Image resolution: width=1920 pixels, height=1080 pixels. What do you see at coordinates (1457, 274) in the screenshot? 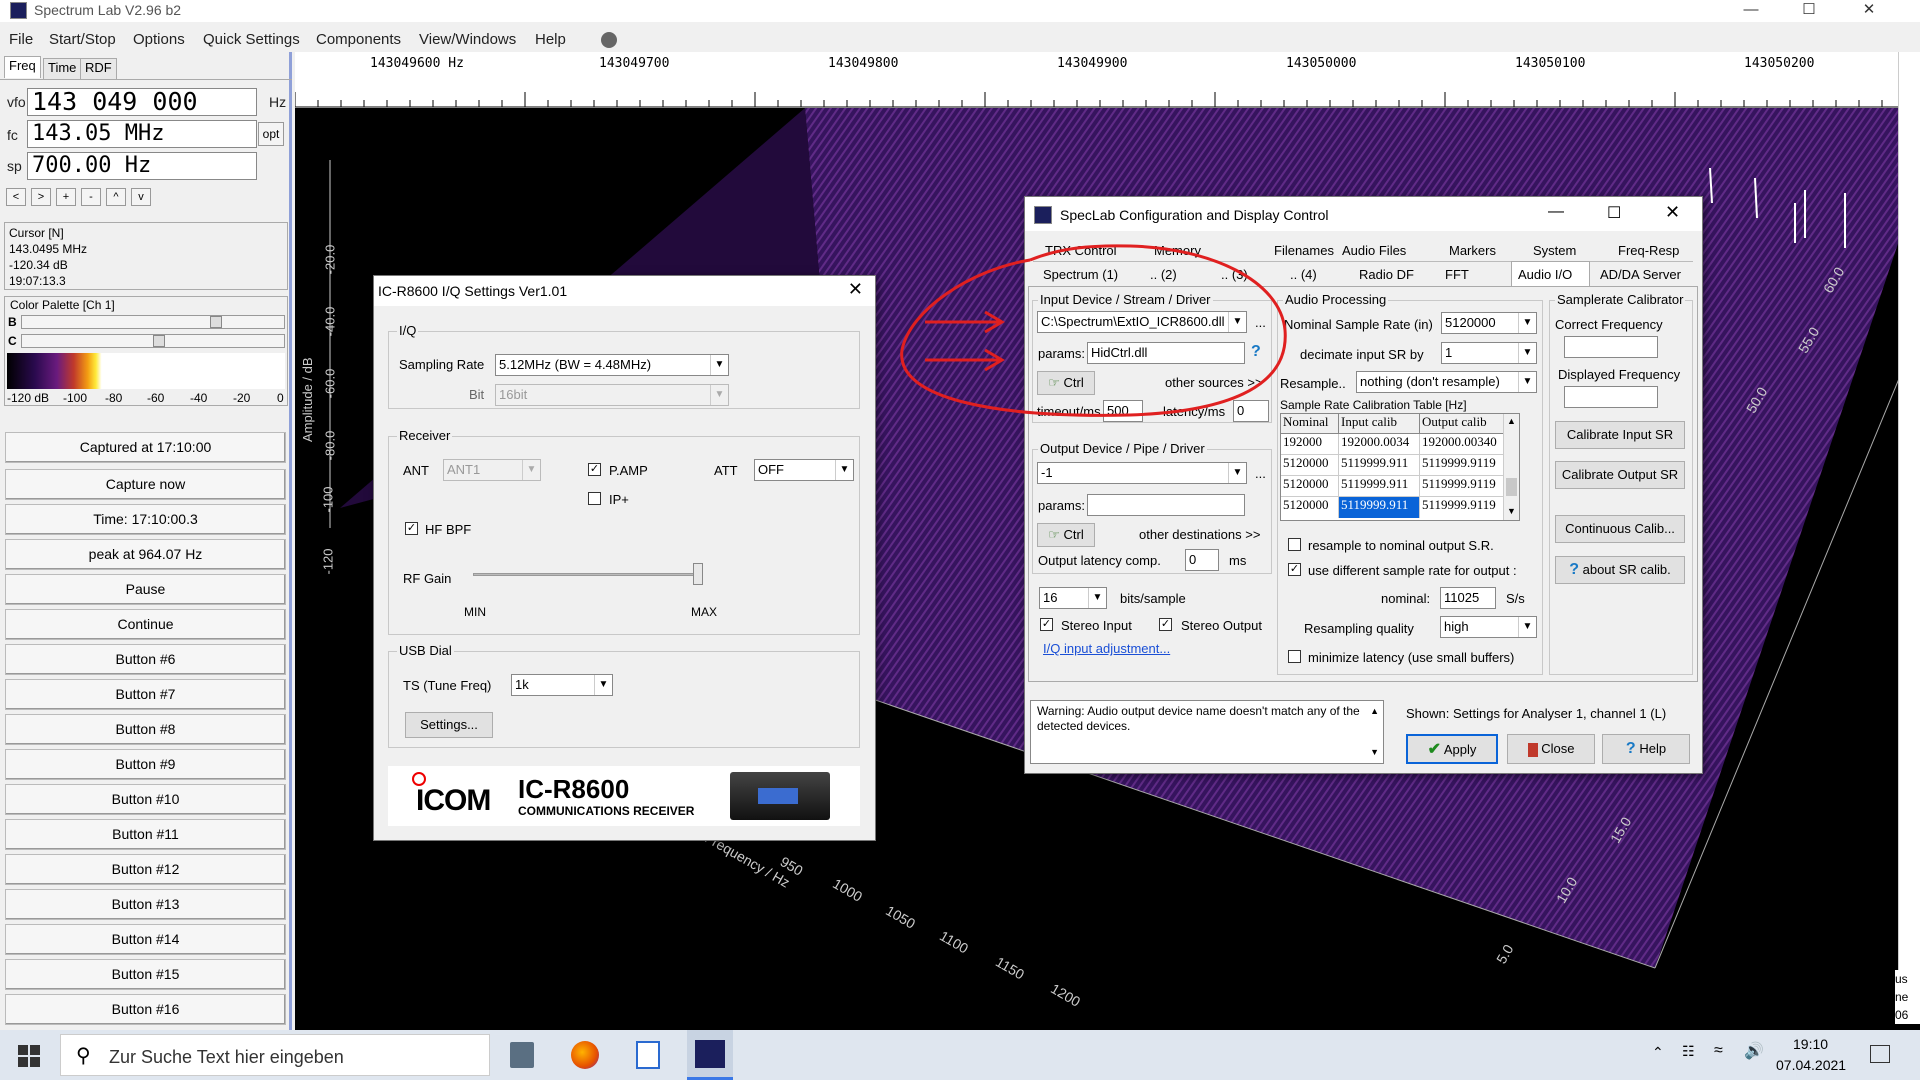
I see `tab-fft: FFT` at bounding box center [1457, 274].